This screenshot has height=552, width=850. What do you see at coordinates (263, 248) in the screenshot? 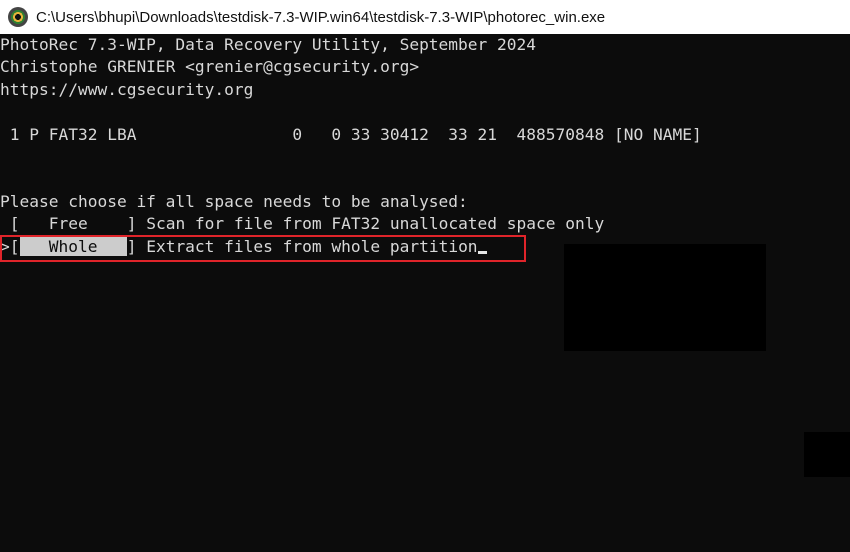
I see `selection-highlight-box` at bounding box center [263, 248].